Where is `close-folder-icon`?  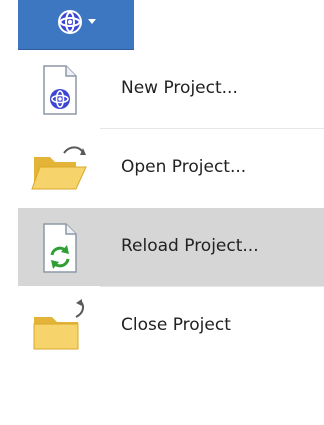 close-folder-icon is located at coordinates (59, 324).